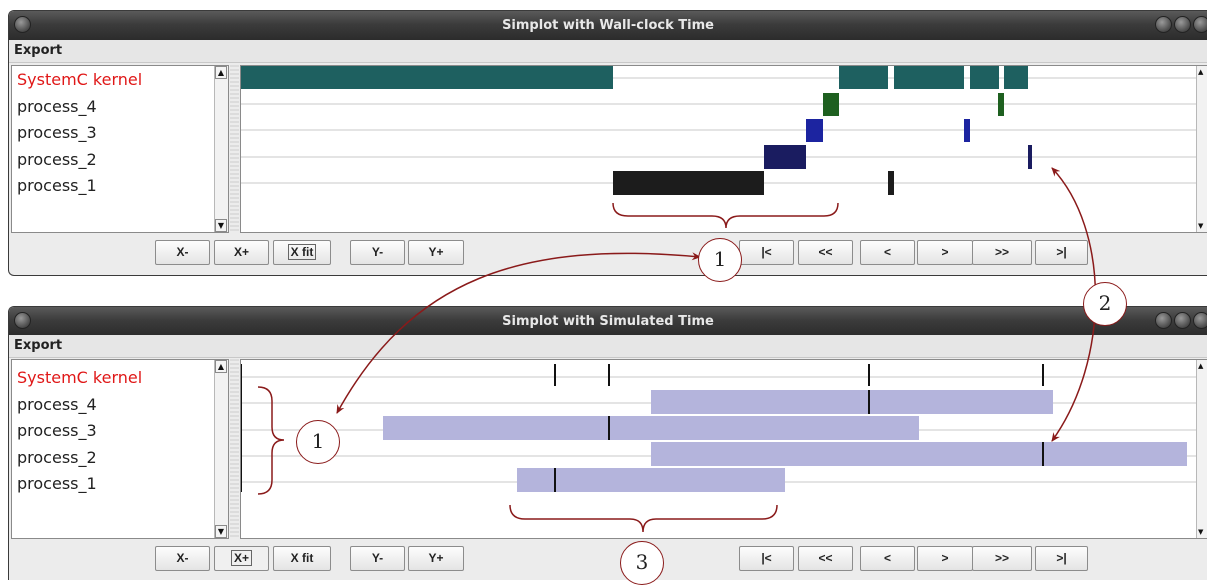  Describe the element at coordinates (642, 563) in the screenshot. I see `annotation-3: 3` at that location.